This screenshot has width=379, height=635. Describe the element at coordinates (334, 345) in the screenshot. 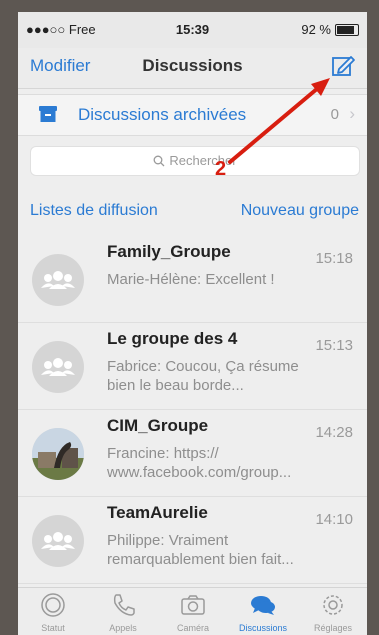

I see `conversation-time: 15:13` at that location.